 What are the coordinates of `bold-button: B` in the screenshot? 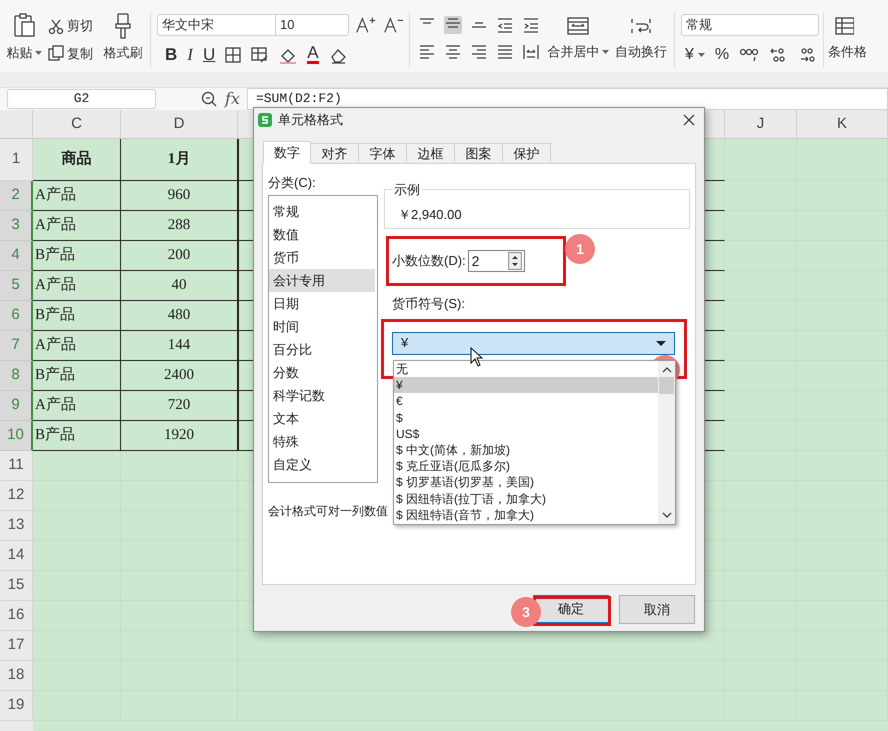 It's located at (171, 55).